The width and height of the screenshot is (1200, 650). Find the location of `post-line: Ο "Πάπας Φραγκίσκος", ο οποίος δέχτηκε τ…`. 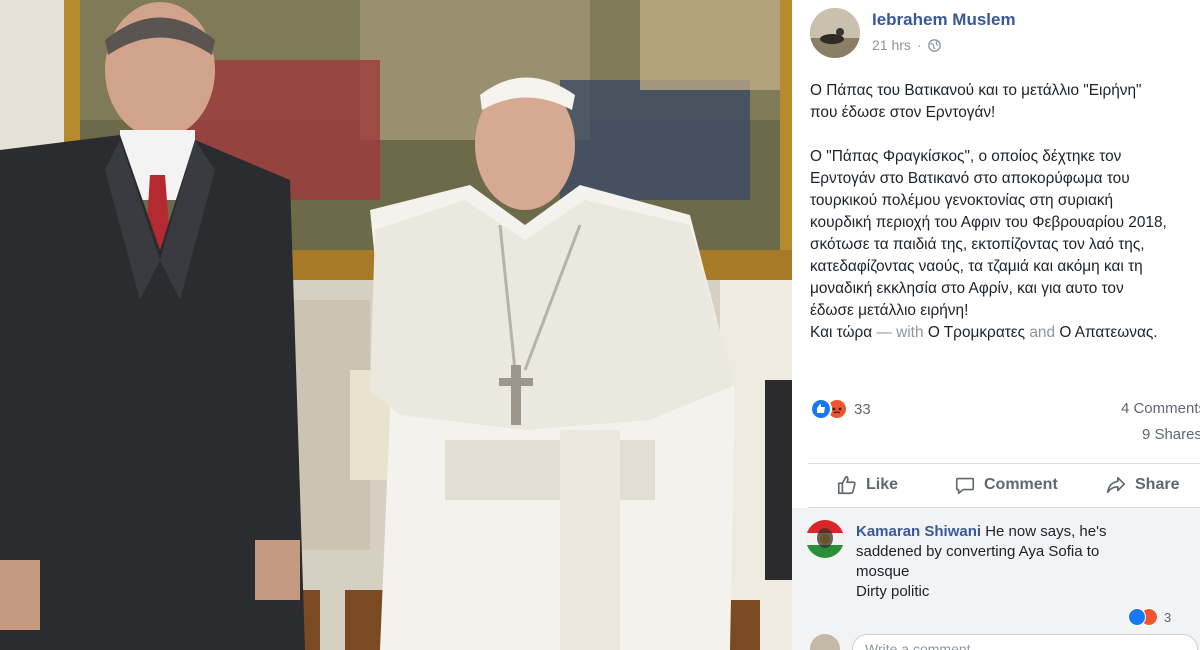

post-line: Ο "Πάπας Φραγκίσκος", ο οποίος δέχτηκε τ… is located at coordinates (966, 156).